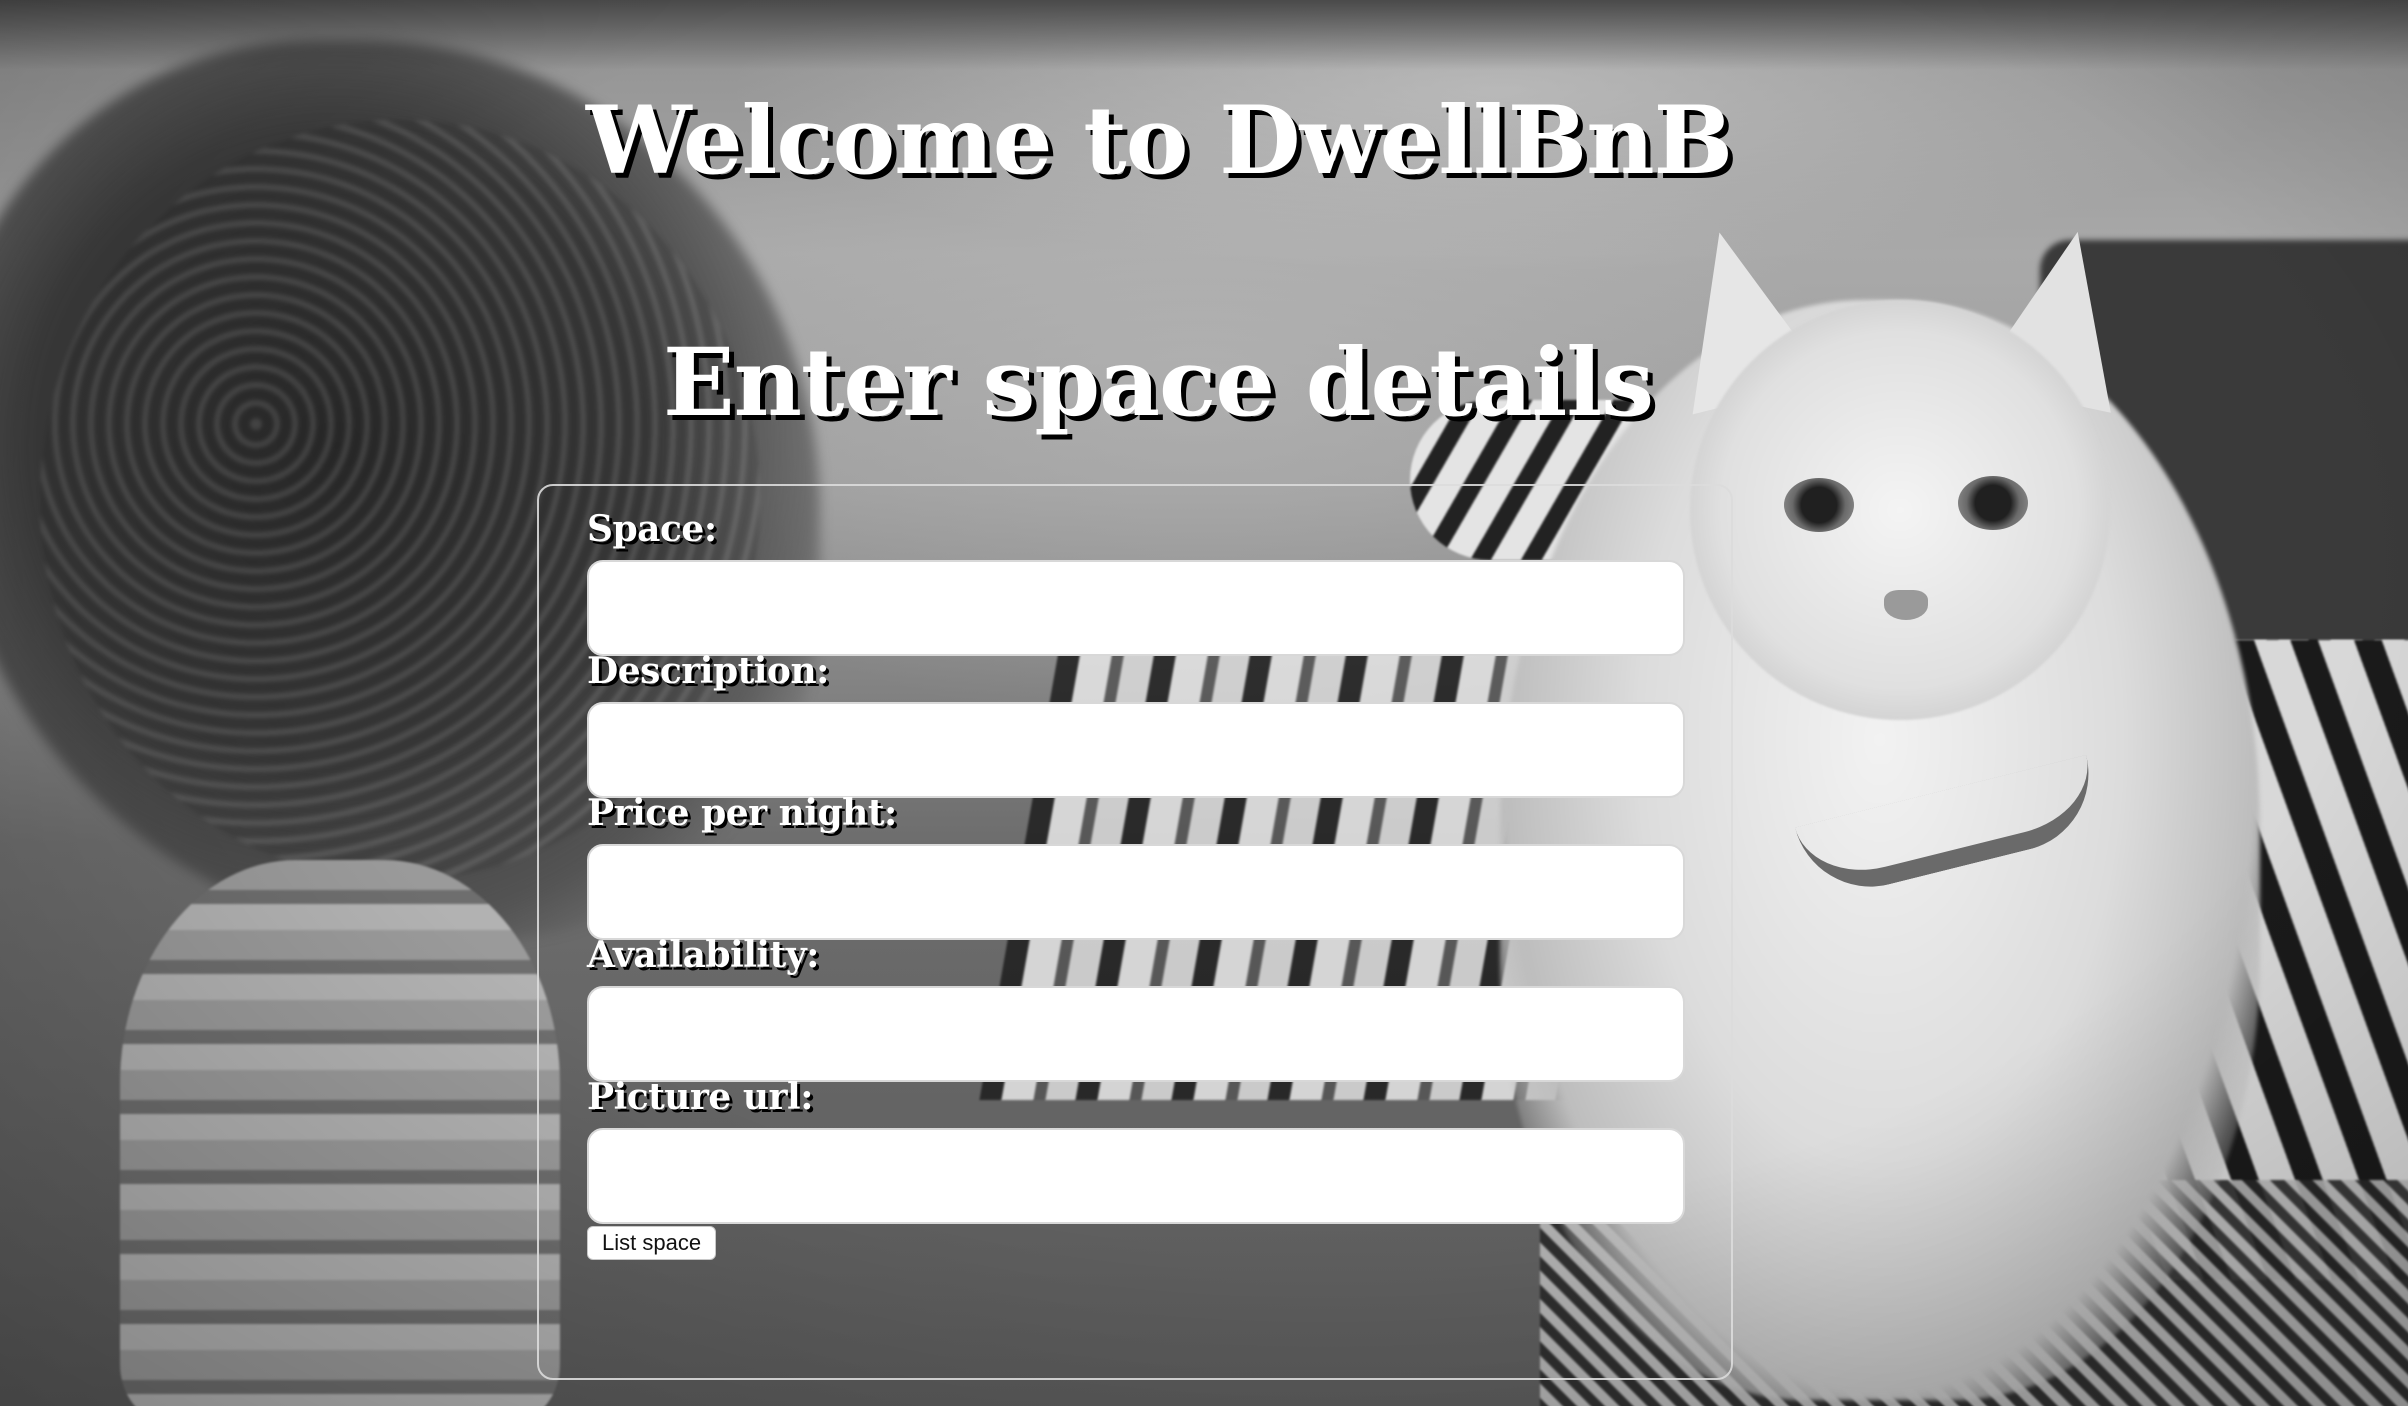 This screenshot has height=1406, width=2408. I want to click on space-label: Space:, so click(652, 529).